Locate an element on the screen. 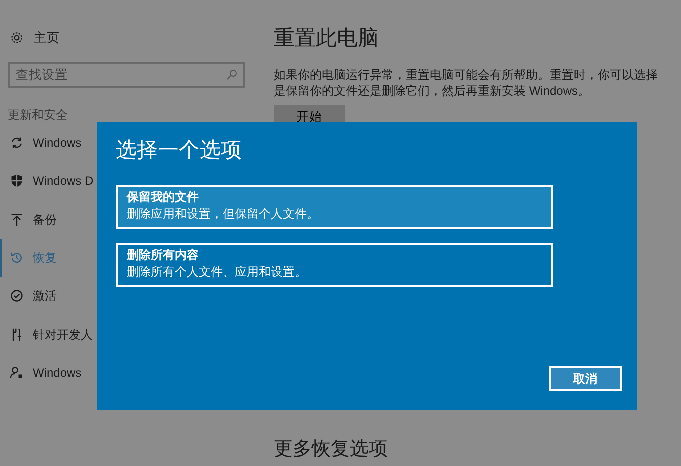  dialog-title: 选择一个选项 is located at coordinates (179, 151).